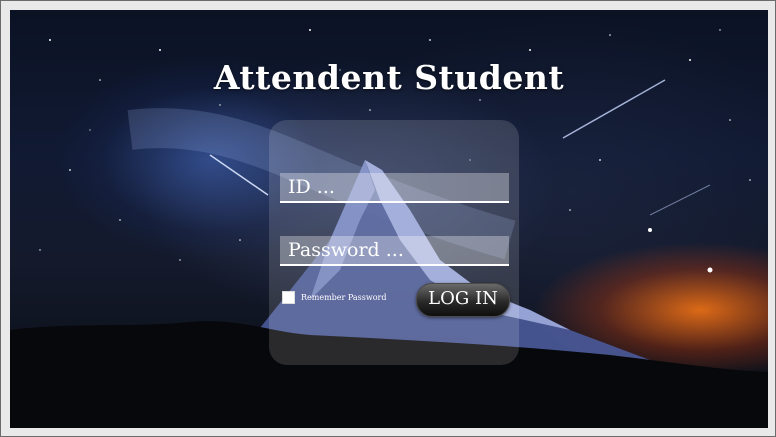  Describe the element at coordinates (344, 297) in the screenshot. I see `remember-password-label: Remember Password` at that location.